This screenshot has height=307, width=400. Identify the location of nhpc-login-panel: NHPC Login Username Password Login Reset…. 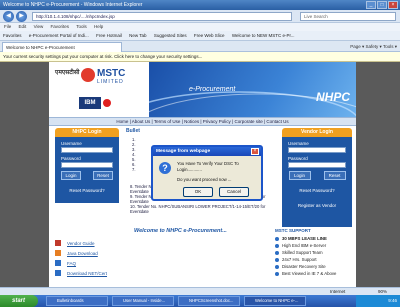
(87, 165).